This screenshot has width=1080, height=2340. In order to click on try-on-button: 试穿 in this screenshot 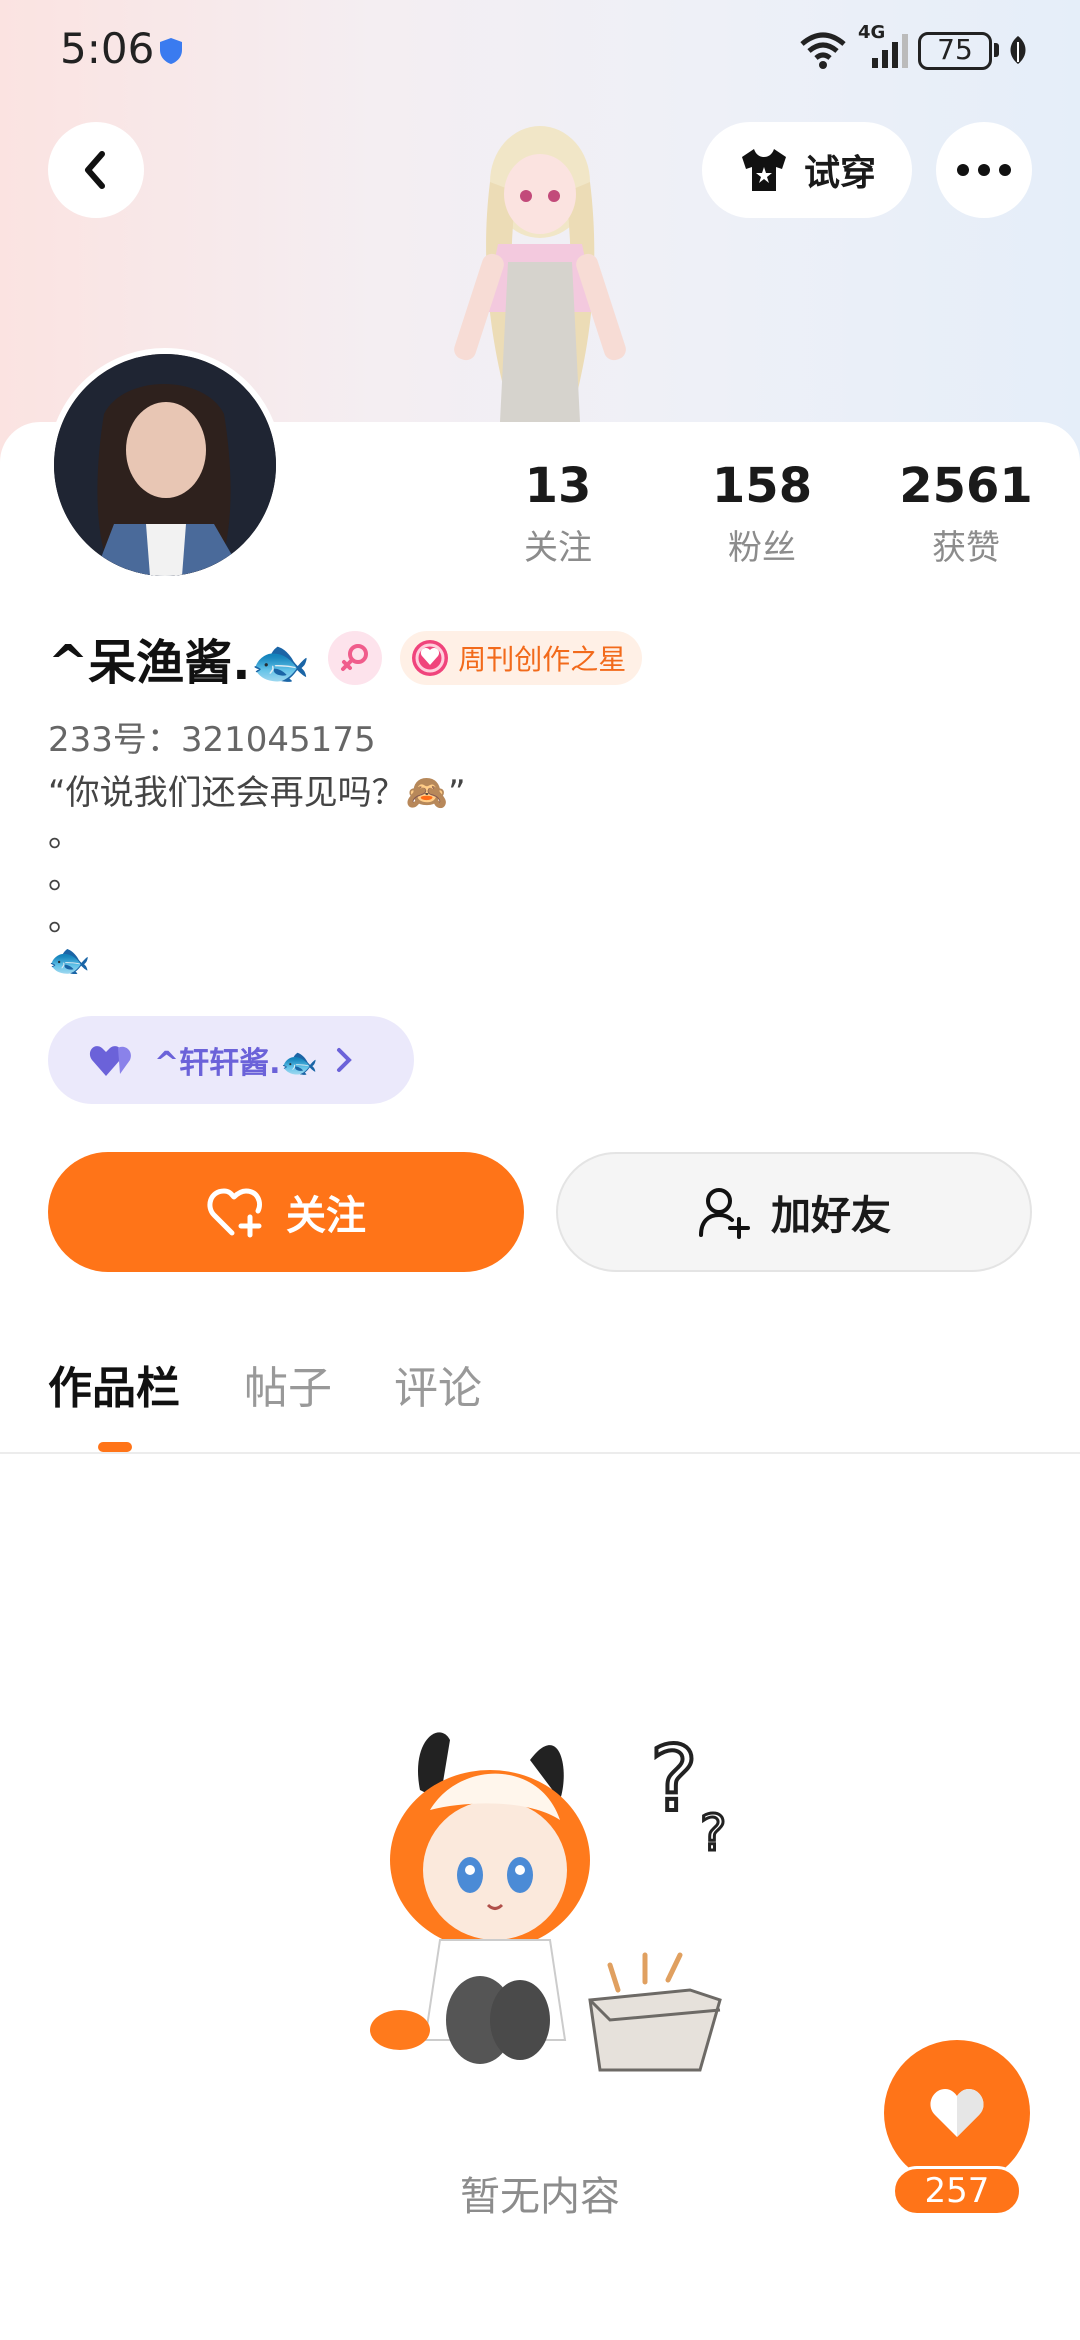, I will do `click(807, 170)`.